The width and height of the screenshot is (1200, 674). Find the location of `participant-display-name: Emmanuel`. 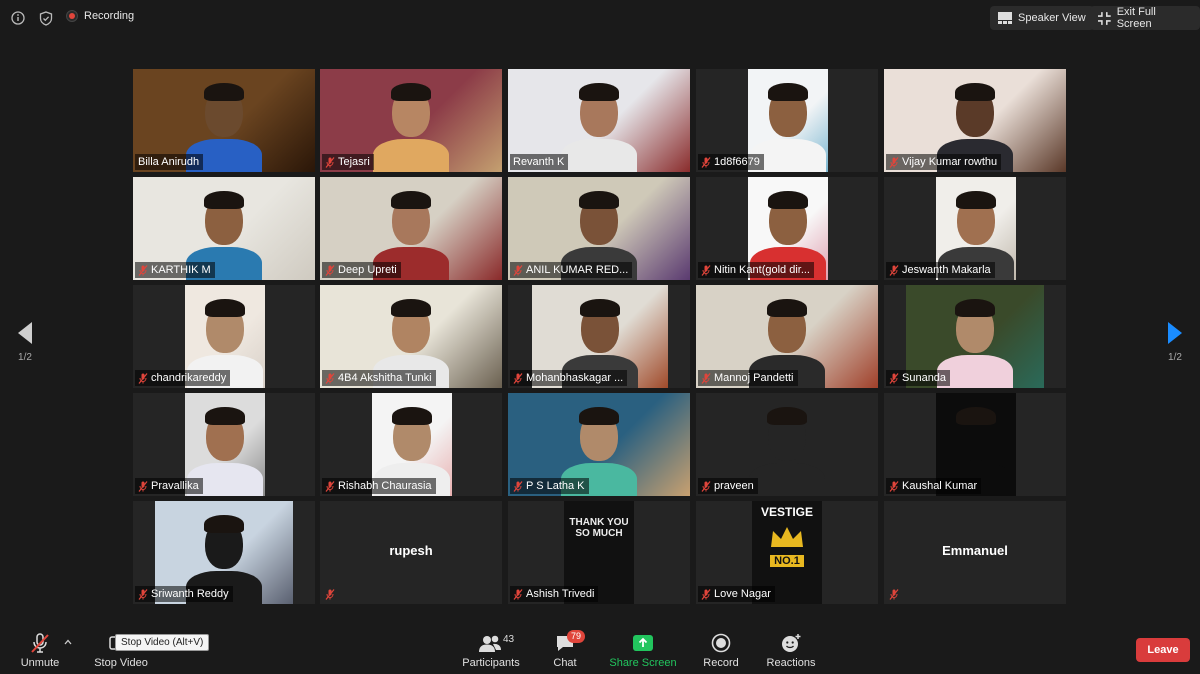

participant-display-name: Emmanuel is located at coordinates (975, 550).